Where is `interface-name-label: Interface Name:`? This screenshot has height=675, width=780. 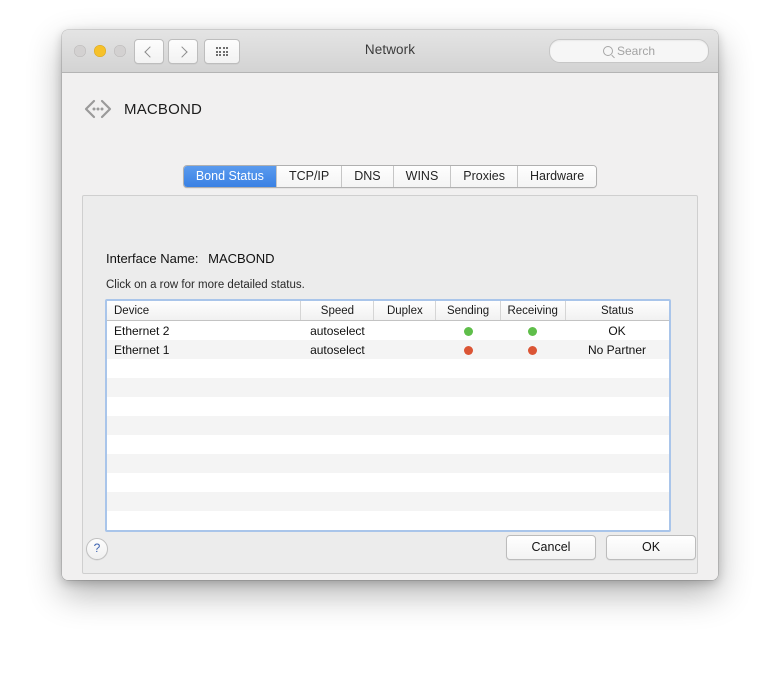
interface-name-label: Interface Name: is located at coordinates (152, 258).